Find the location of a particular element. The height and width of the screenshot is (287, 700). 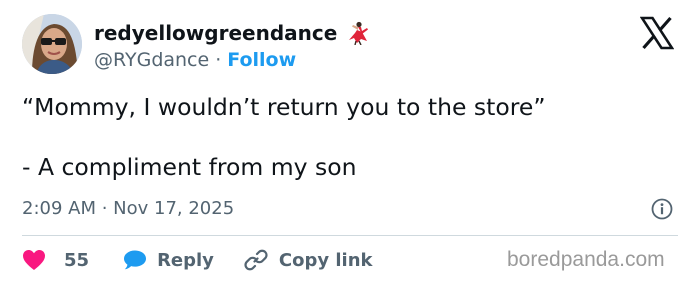

like-count: 55 is located at coordinates (77, 260).